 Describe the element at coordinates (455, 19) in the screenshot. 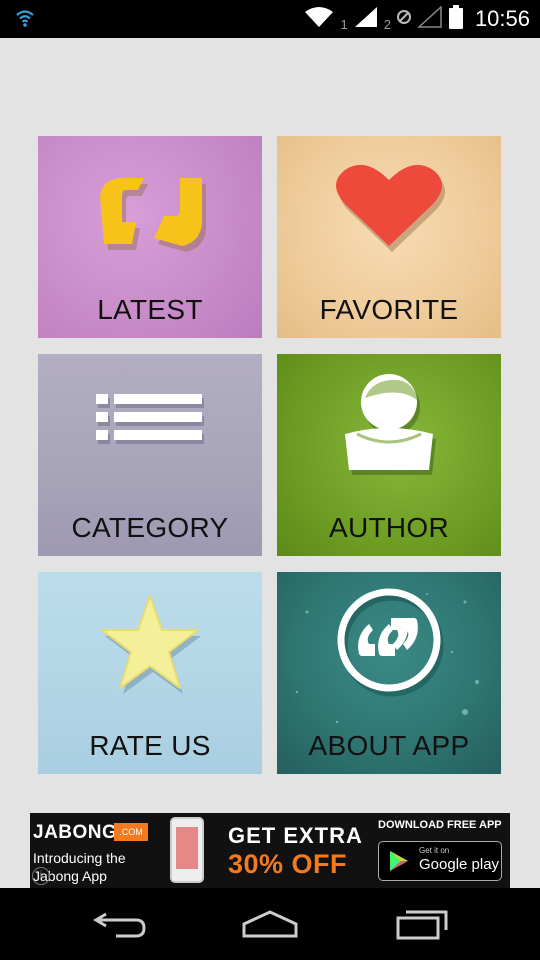

I see `battery-icon` at that location.